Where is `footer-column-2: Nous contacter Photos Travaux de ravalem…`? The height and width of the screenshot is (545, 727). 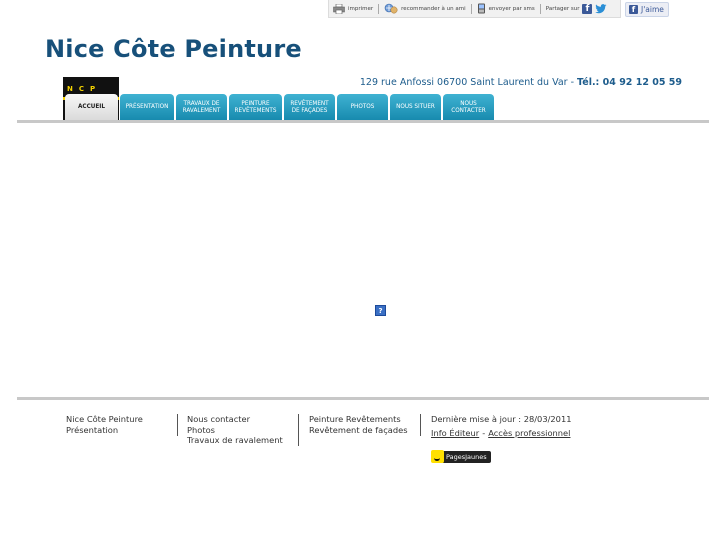
footer-column-2: Nous contacter Photos Travaux de ravalem… is located at coordinates (235, 430).